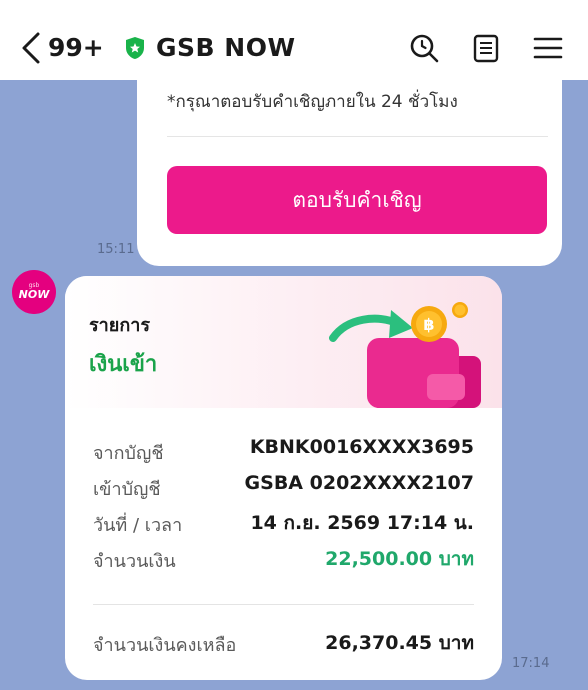 The image size is (588, 690). I want to click on amount-row: จำนวนเงิน 22,500.00 บาท, so click(283, 559).